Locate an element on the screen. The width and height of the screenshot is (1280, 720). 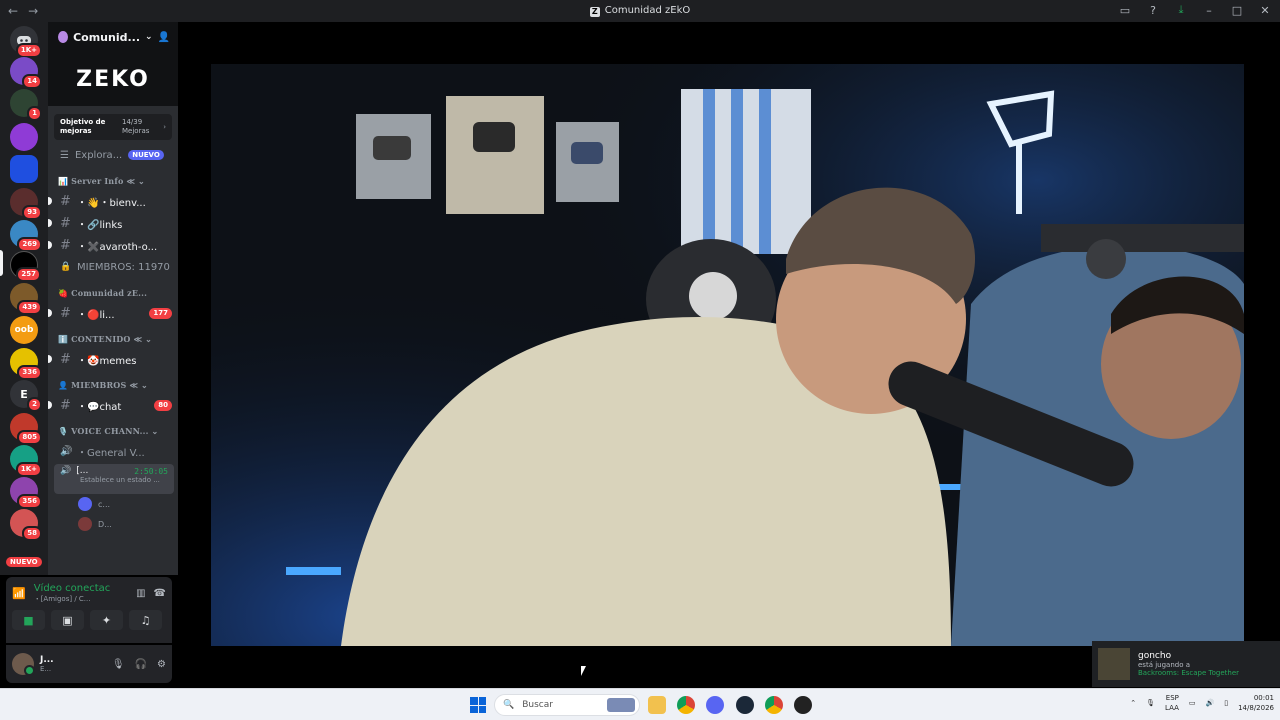
server-badge: 439 is located at coordinates (29, 307).